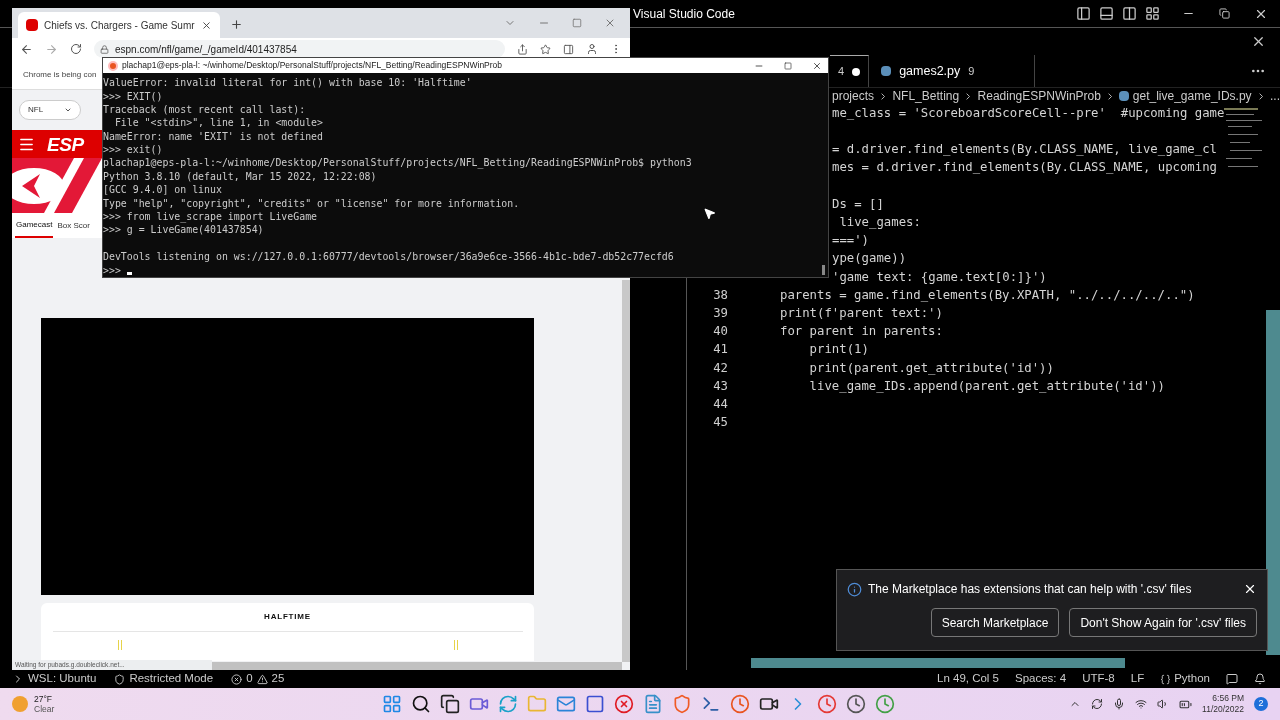 The width and height of the screenshot is (1280, 720). I want to click on code-line: live_games:, so click(879, 222).